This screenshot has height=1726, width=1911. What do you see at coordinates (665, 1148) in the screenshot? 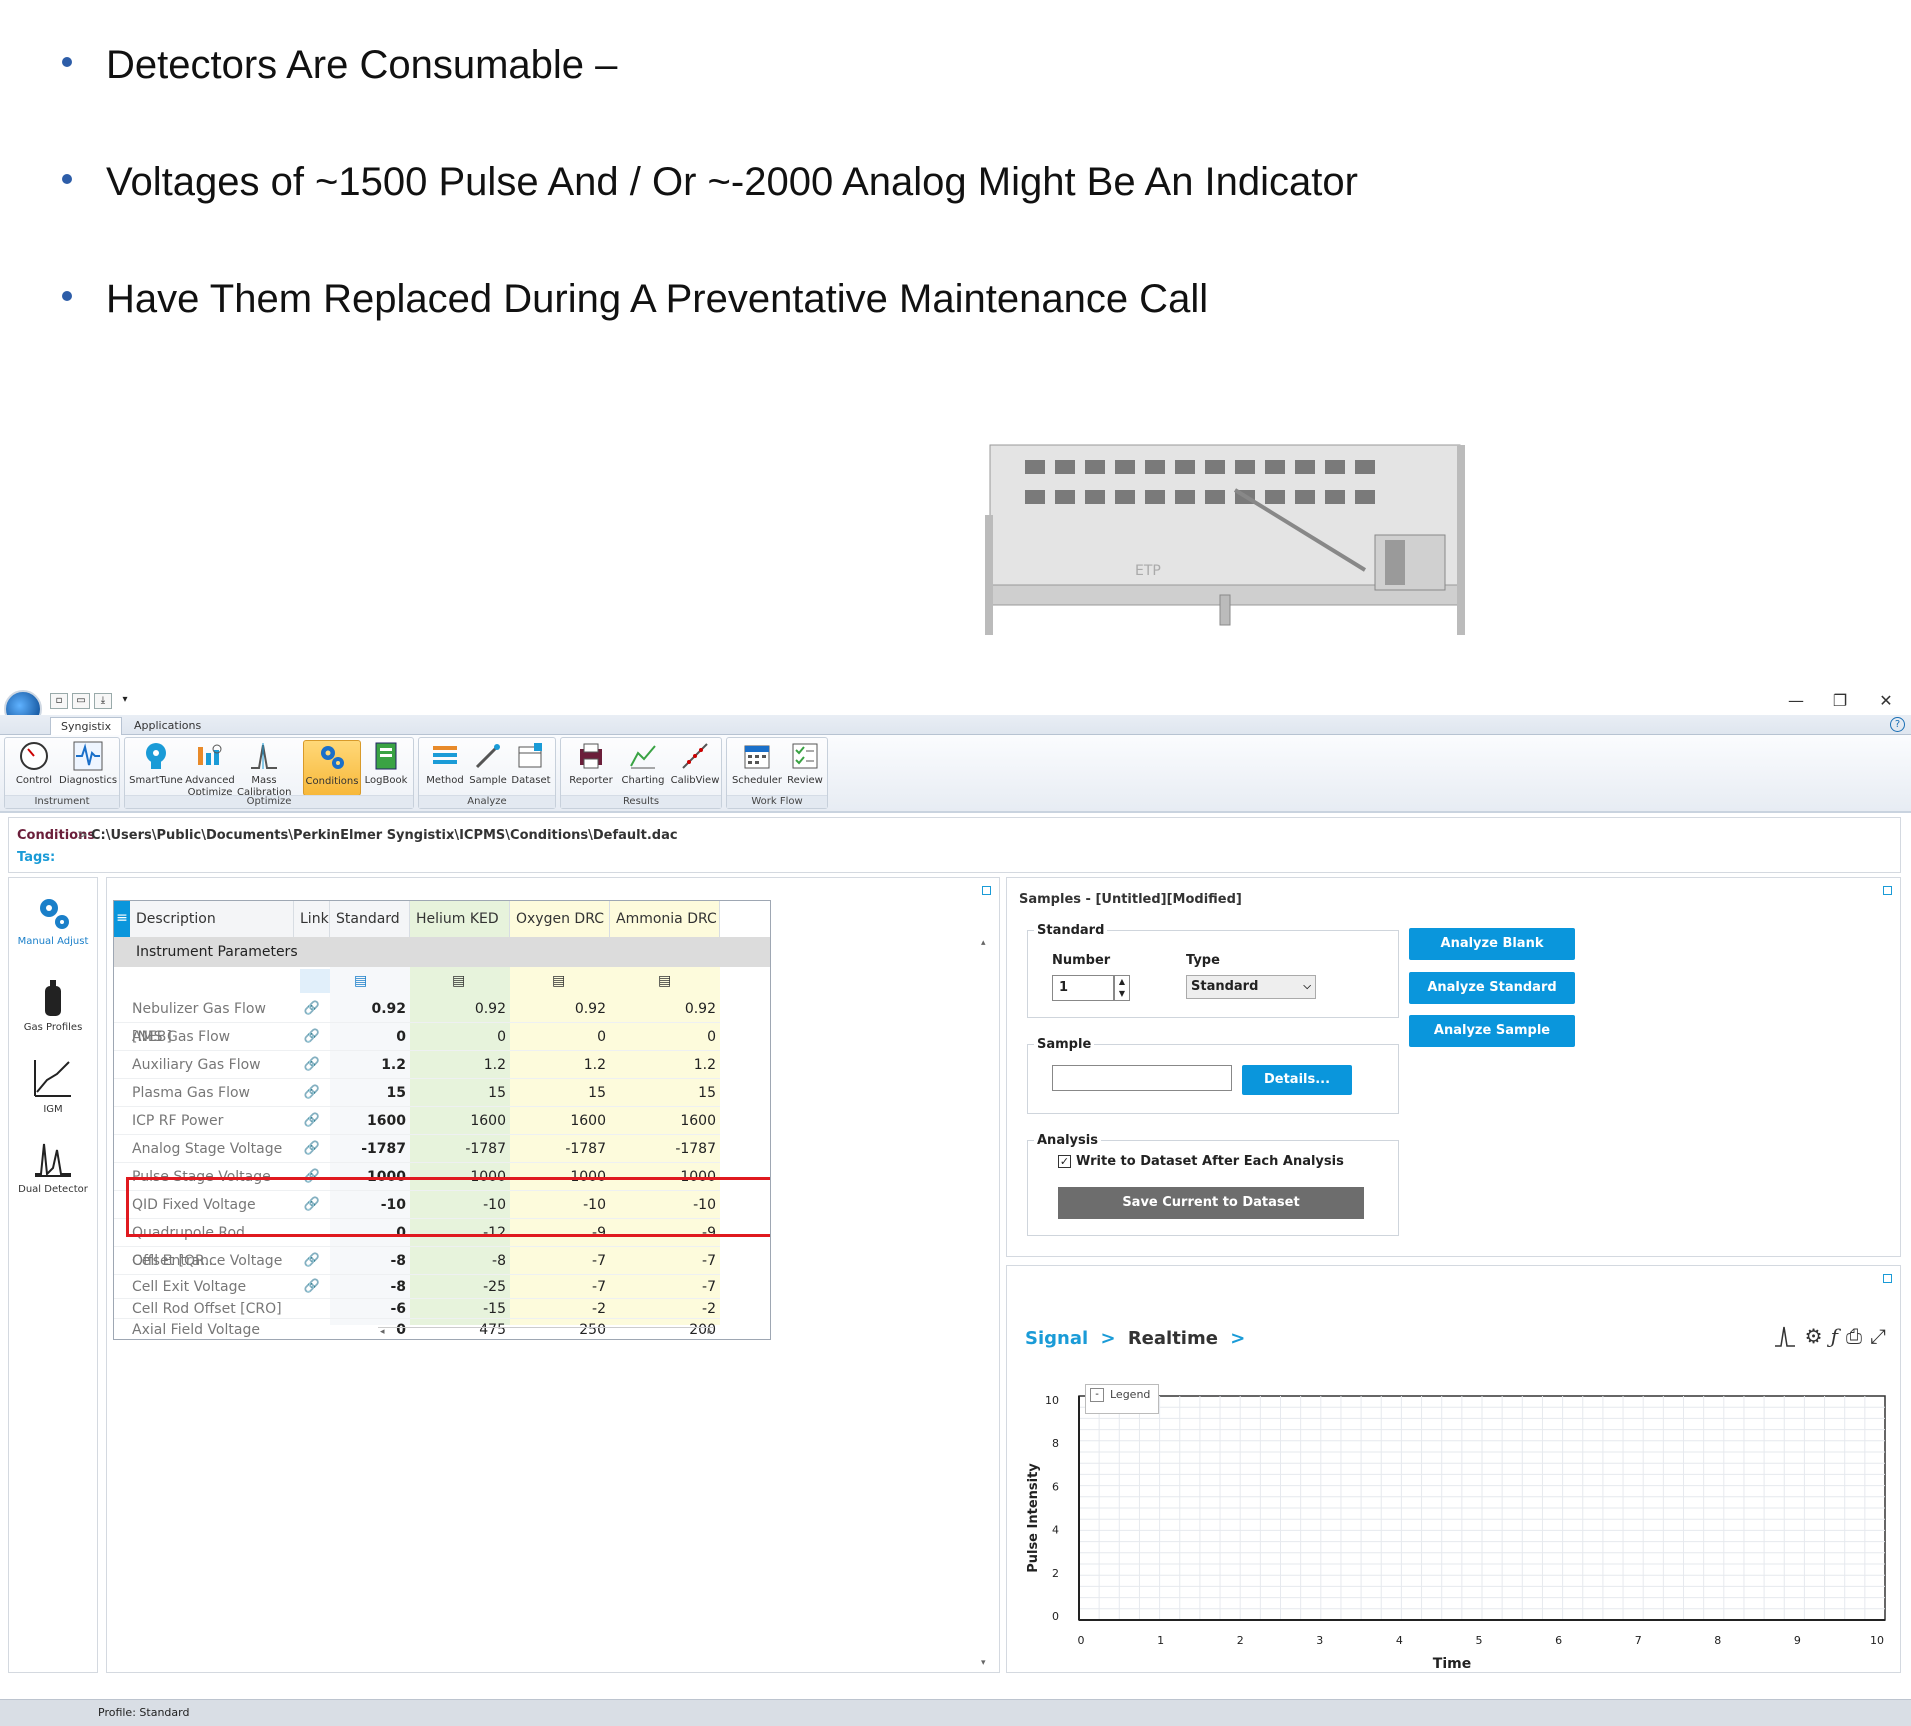
I see `ammonia-value: -1787` at bounding box center [665, 1148].